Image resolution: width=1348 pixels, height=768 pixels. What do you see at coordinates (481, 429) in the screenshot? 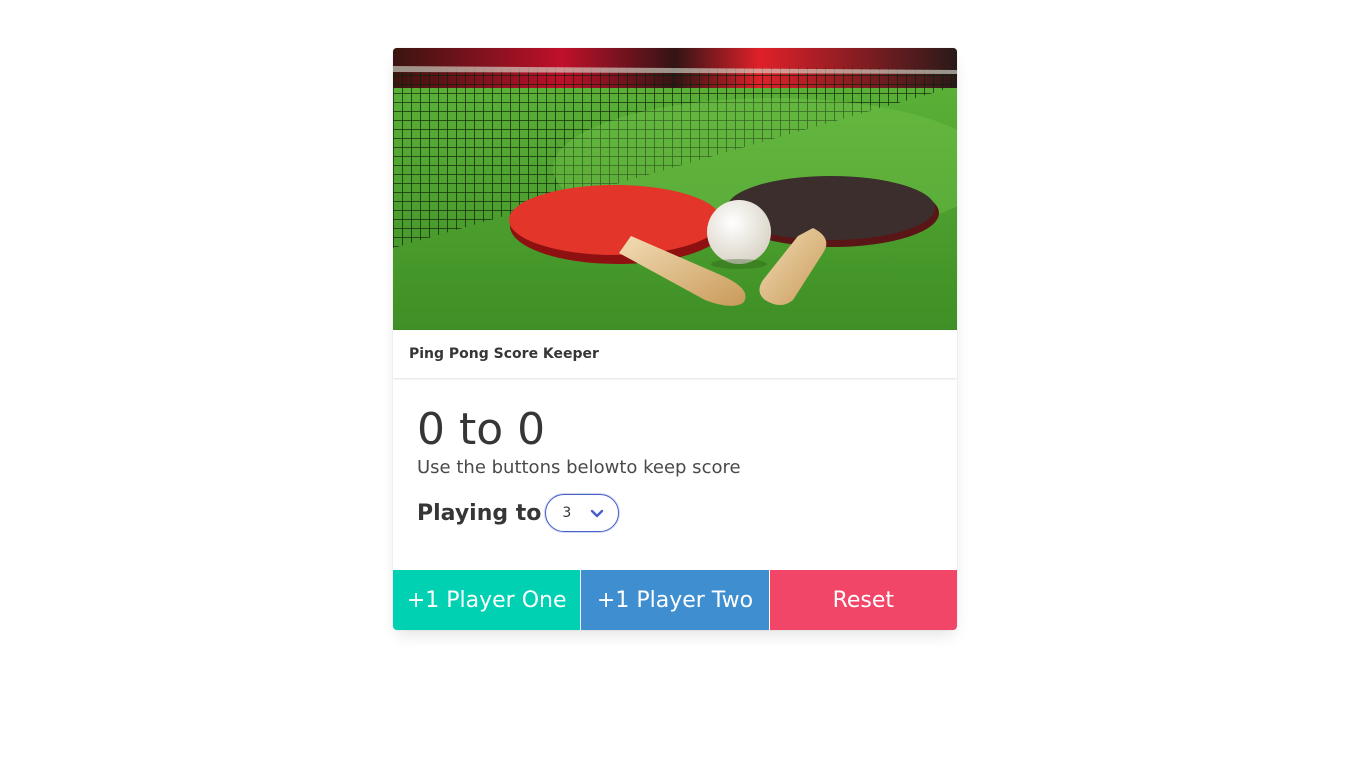
I see `score-display: 0 to 0` at bounding box center [481, 429].